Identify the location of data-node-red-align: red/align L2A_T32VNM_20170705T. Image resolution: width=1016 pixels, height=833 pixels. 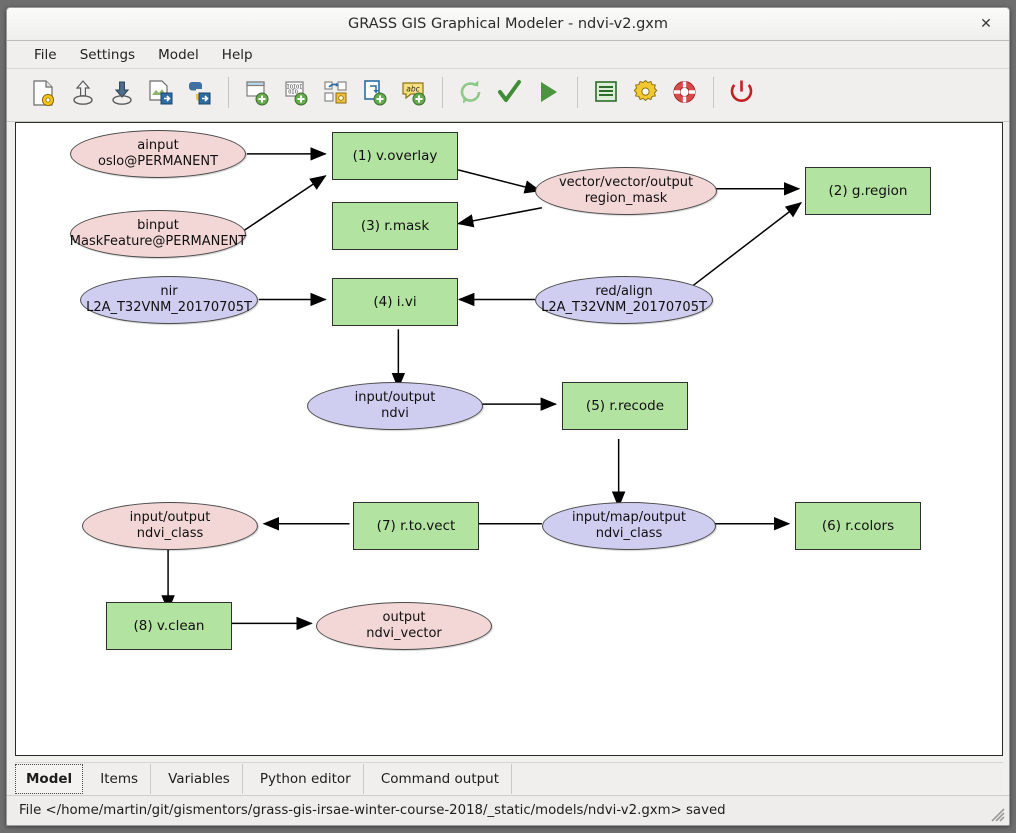
(624, 300).